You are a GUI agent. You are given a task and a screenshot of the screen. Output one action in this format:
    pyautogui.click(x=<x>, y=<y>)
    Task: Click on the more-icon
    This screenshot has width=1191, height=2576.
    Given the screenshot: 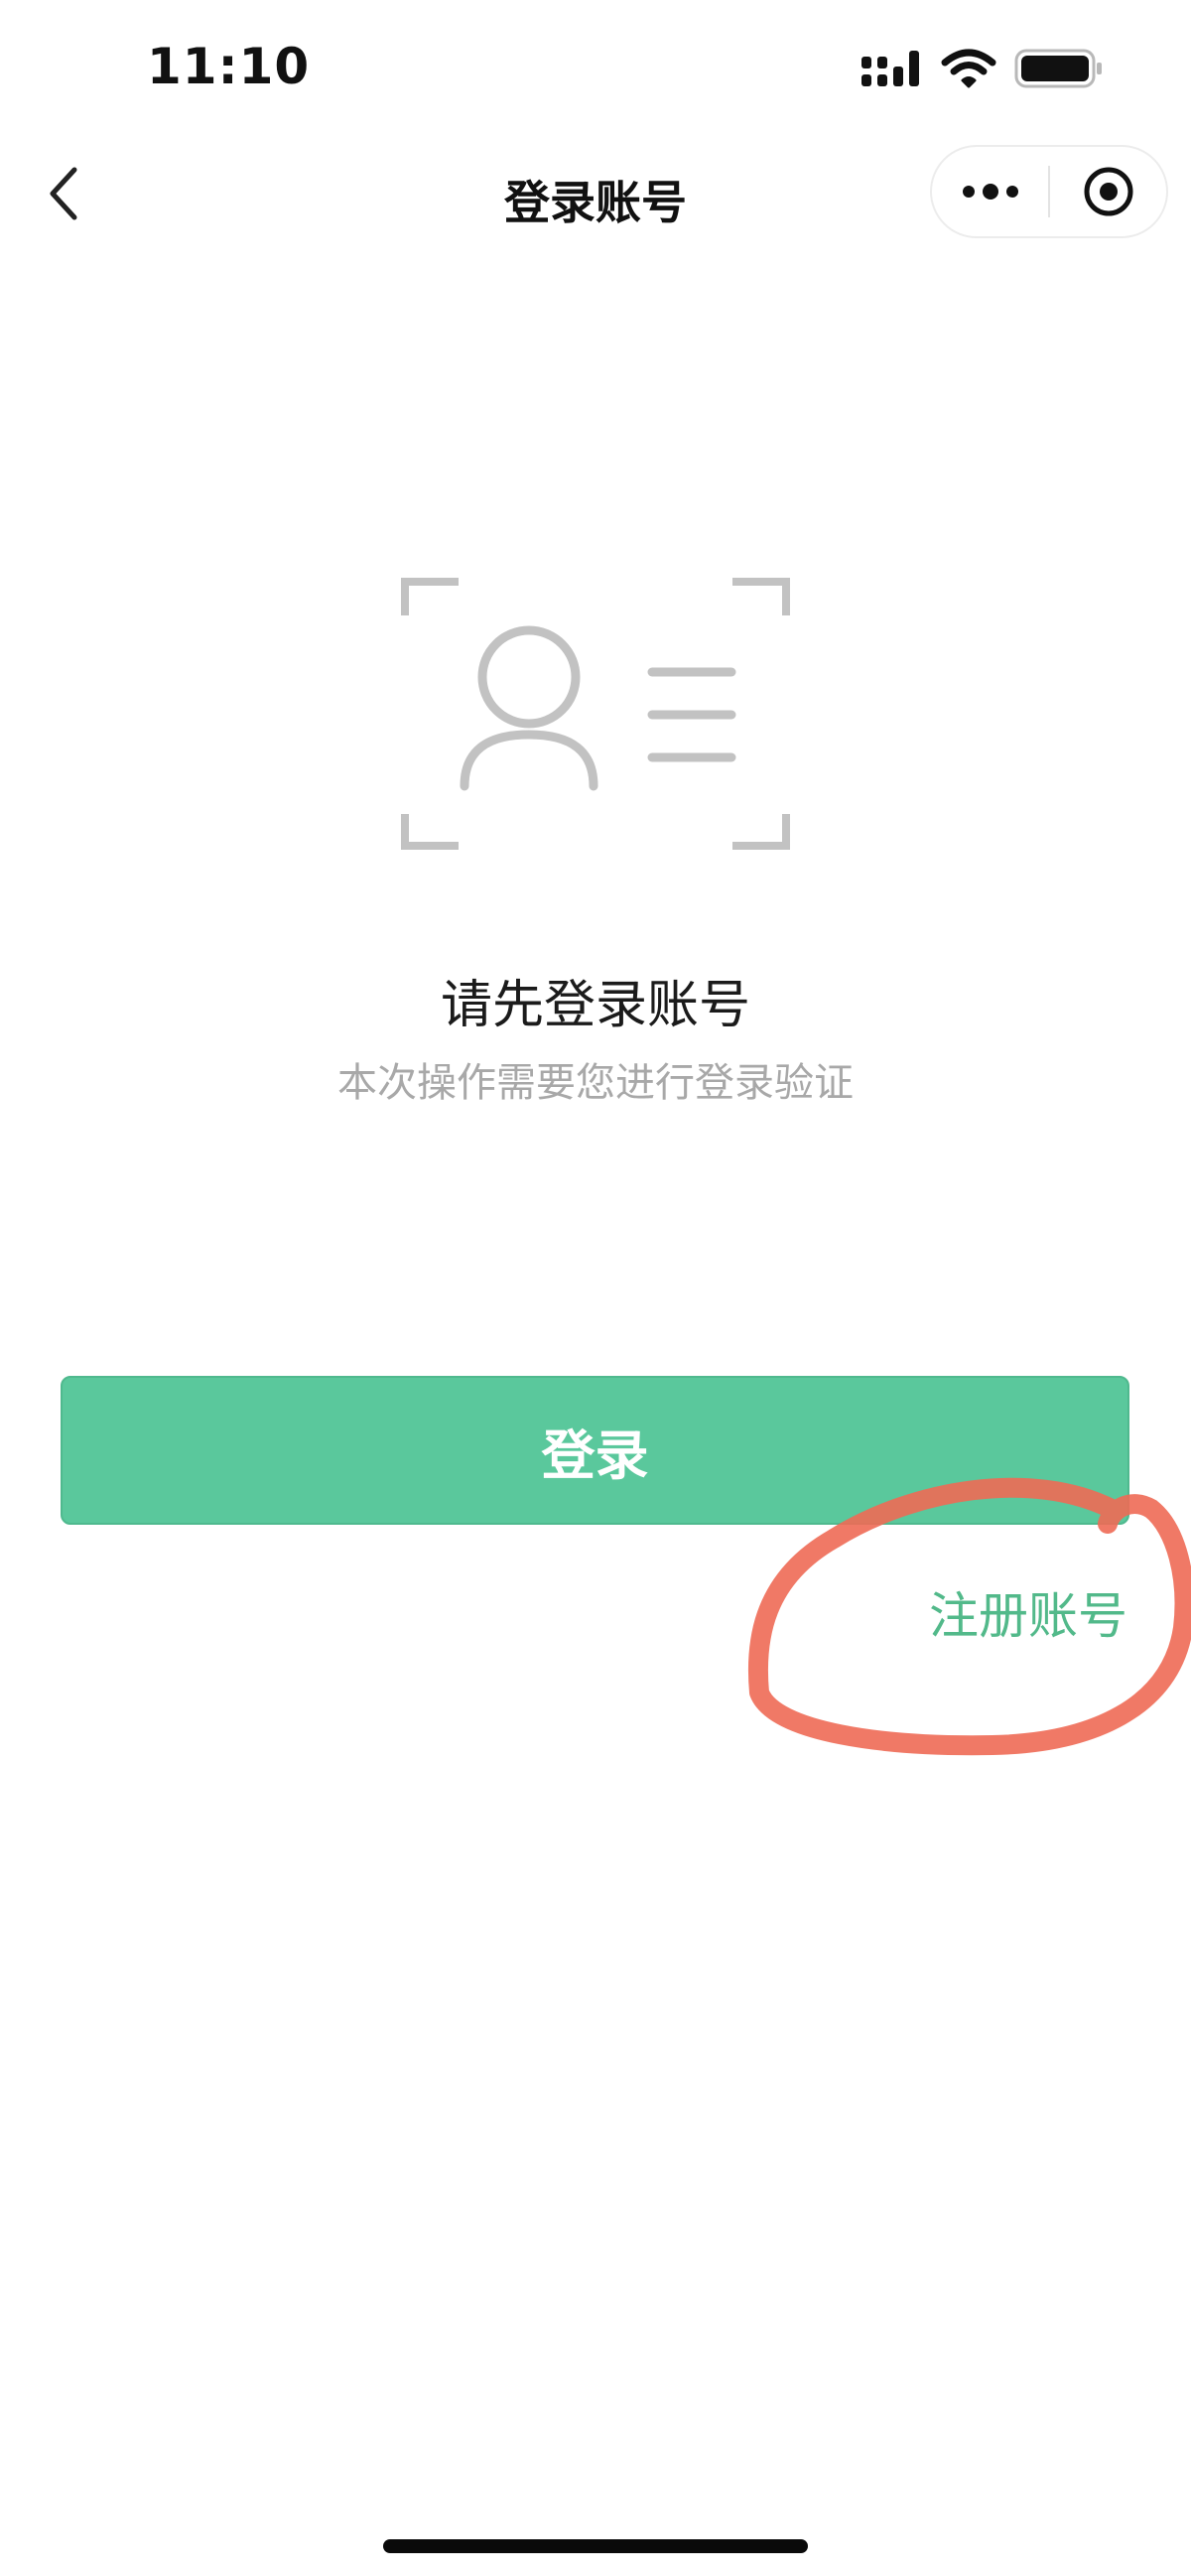 What is the action you would take?
    pyautogui.click(x=990, y=192)
    